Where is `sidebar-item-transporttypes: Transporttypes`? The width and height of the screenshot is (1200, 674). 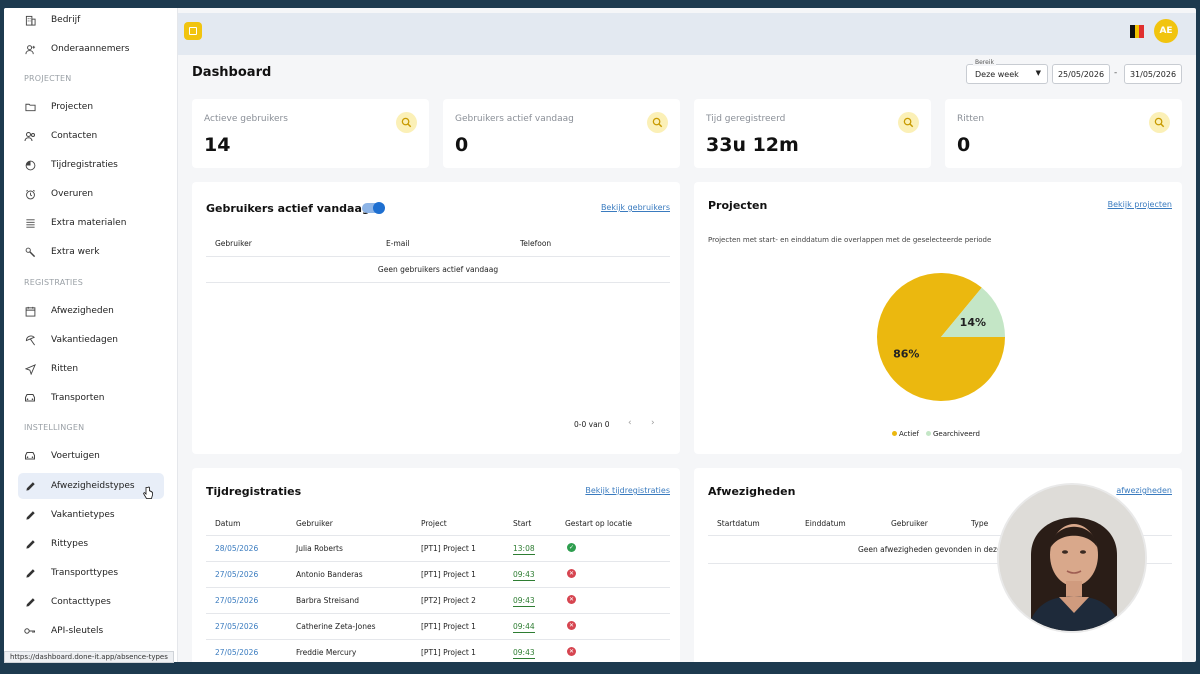
sidebar-item-transporttypes: Transporttypes is located at coordinates (91, 573).